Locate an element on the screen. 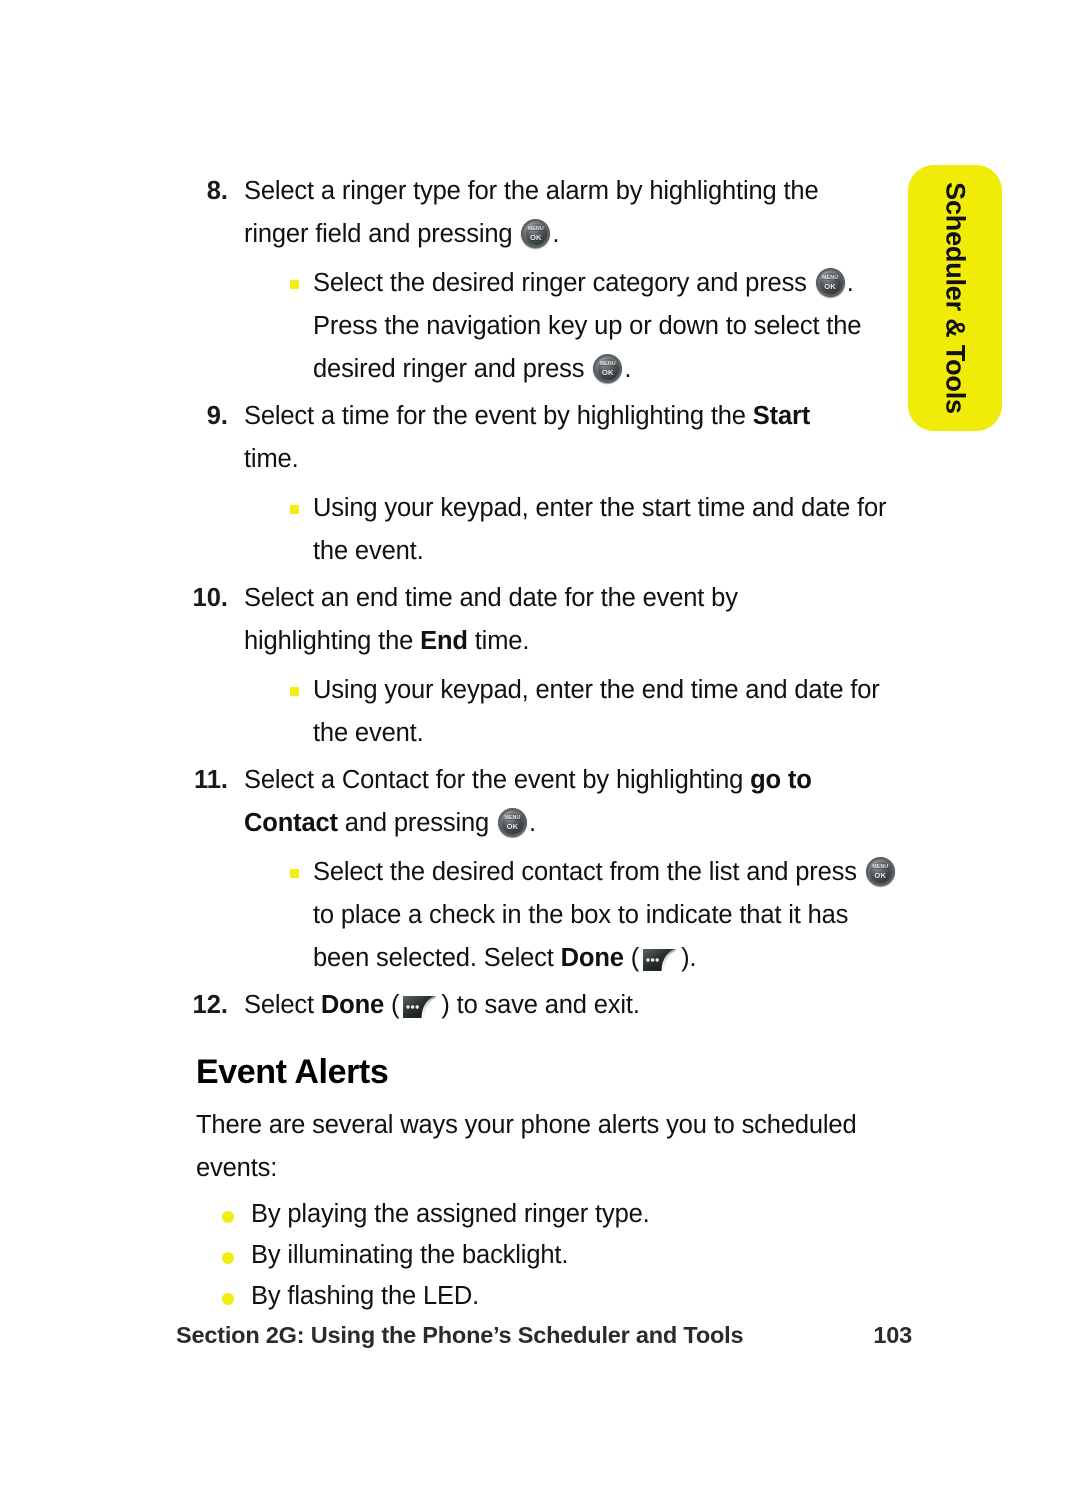 The image size is (1080, 1512). section-heading: Event Alerts is located at coordinates (292, 1072).